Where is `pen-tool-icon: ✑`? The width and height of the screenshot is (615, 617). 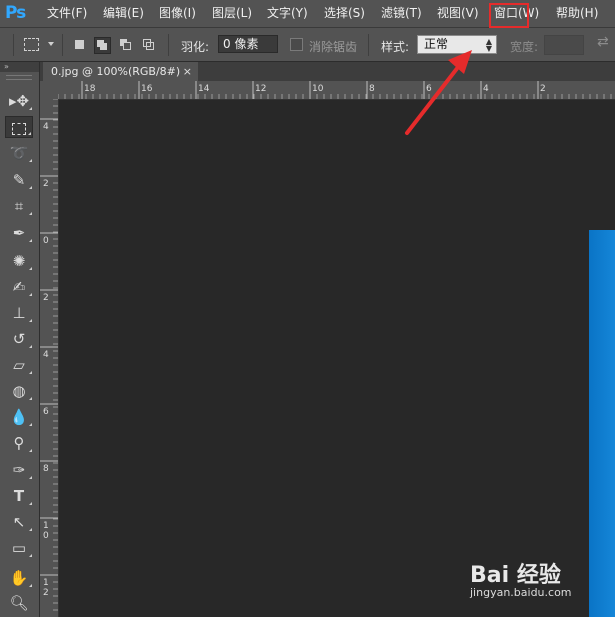
pen-tool-icon: ✑ is located at coordinates (19, 470).